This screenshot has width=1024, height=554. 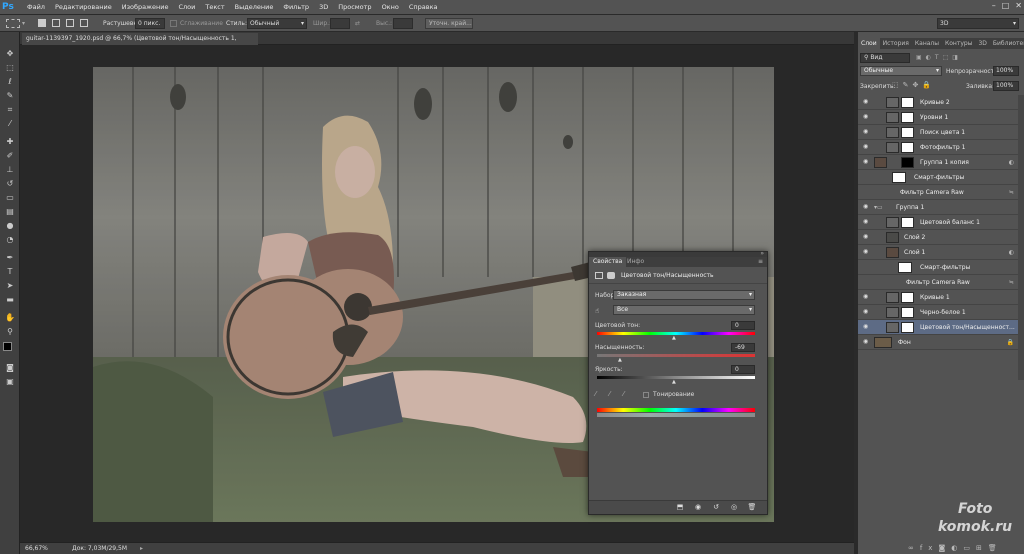 What do you see at coordinates (680, 507) in the screenshot?
I see `clip-to-layer-icon: ⬒` at bounding box center [680, 507].